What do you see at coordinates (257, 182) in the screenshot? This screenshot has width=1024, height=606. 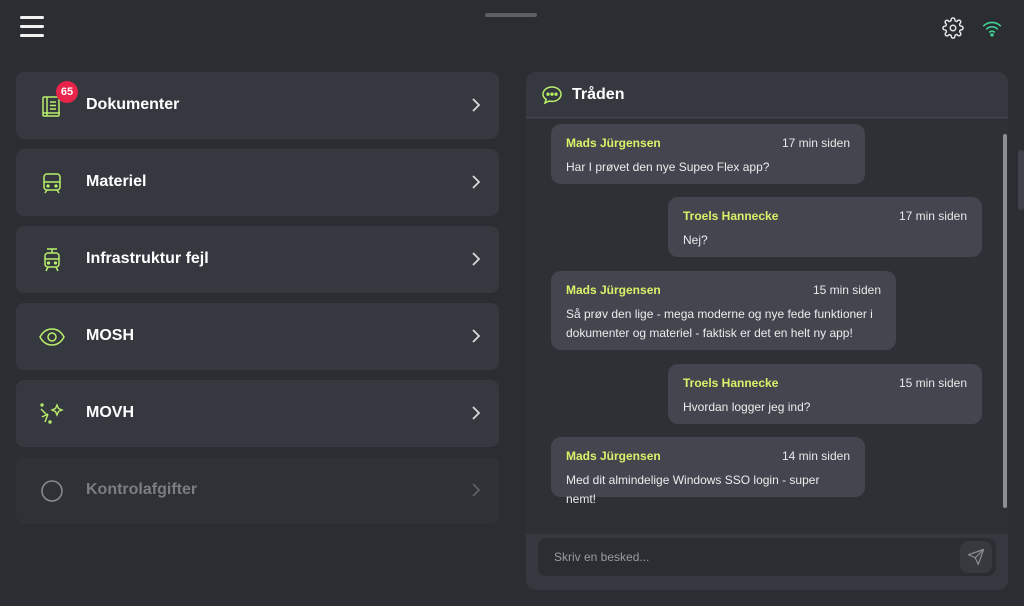 I see `menu-item-materiel: Materiel` at bounding box center [257, 182].